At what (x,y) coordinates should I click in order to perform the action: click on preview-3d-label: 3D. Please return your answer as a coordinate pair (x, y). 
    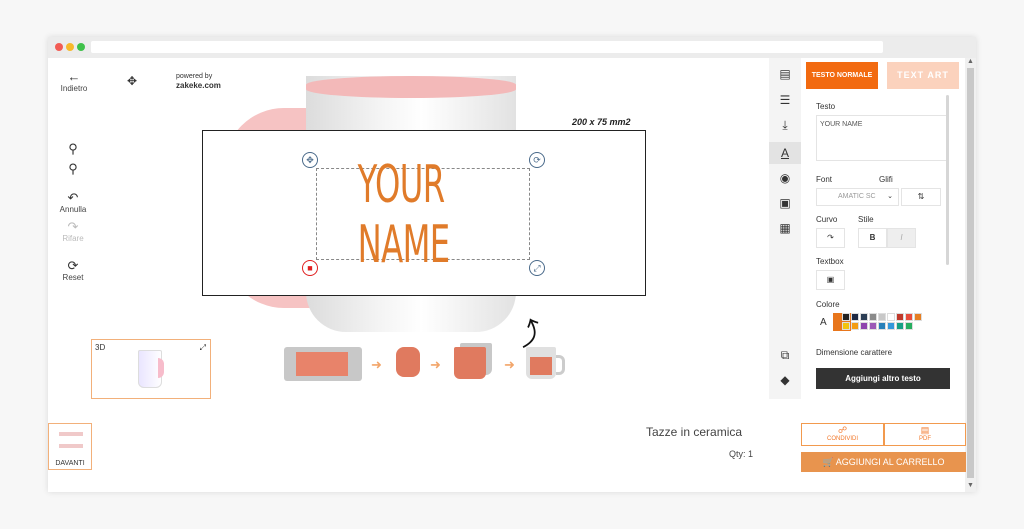
    Looking at the image, I should click on (100, 347).